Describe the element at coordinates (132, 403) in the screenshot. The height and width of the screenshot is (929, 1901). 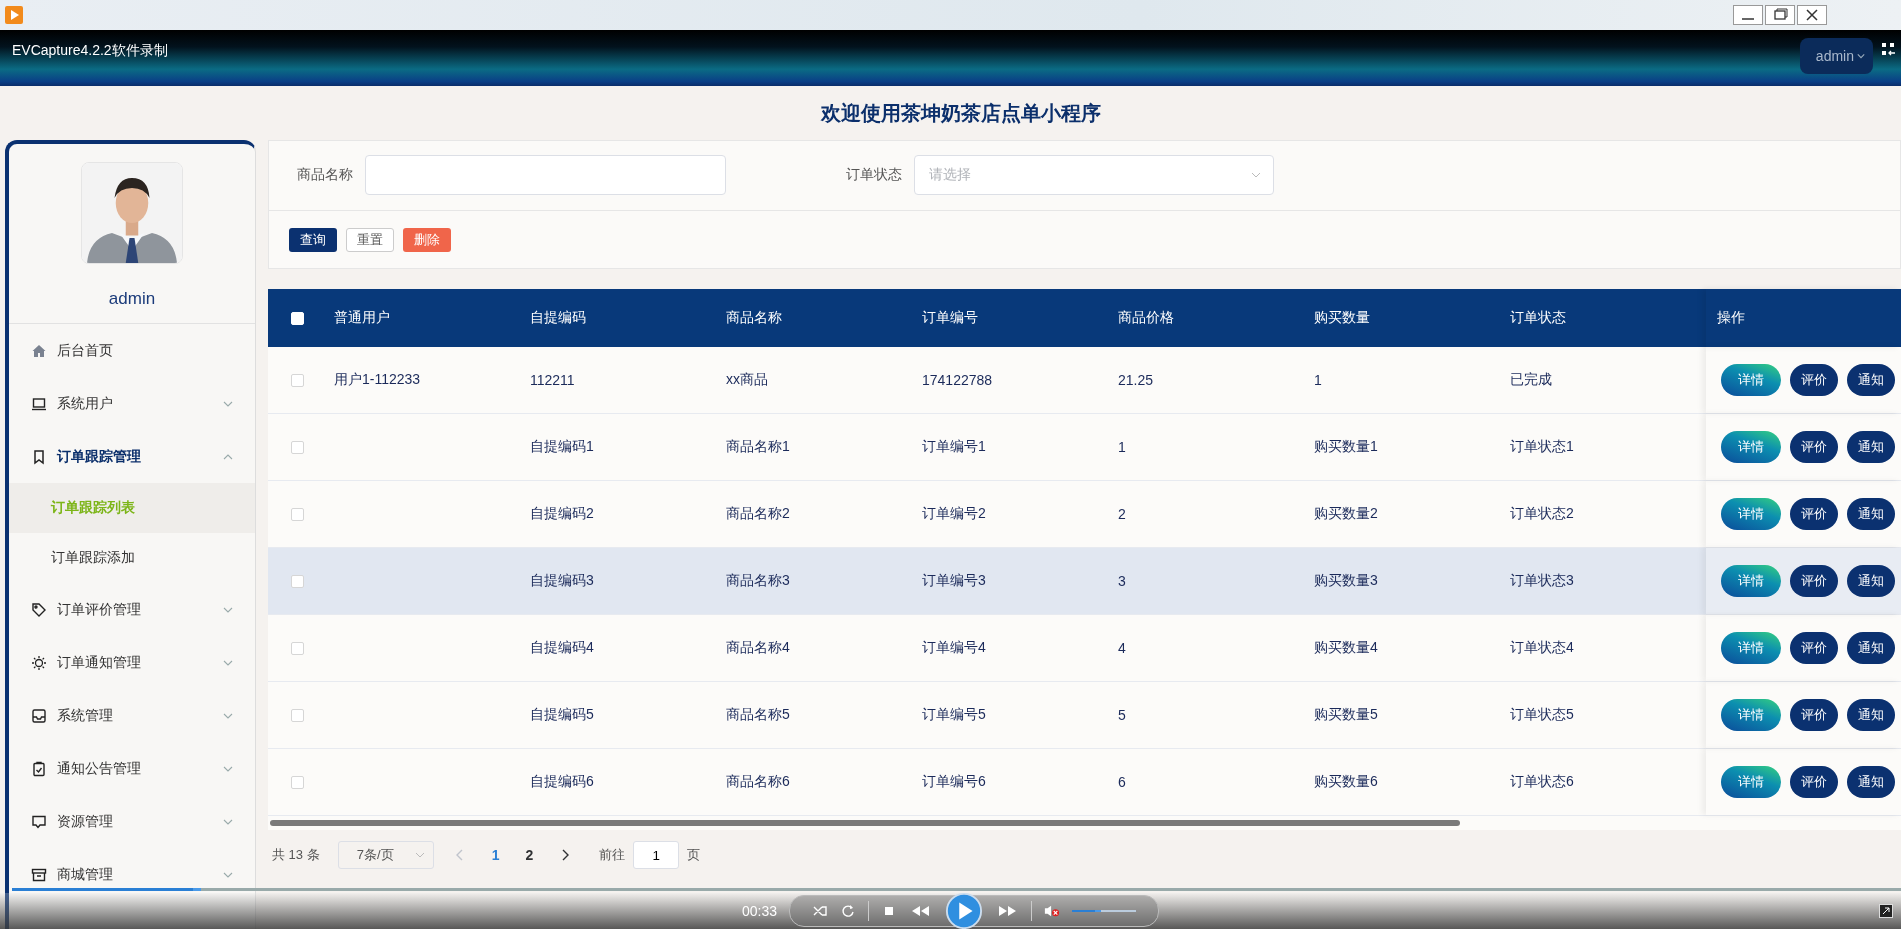
I see `menu-item: 系统用户` at that location.